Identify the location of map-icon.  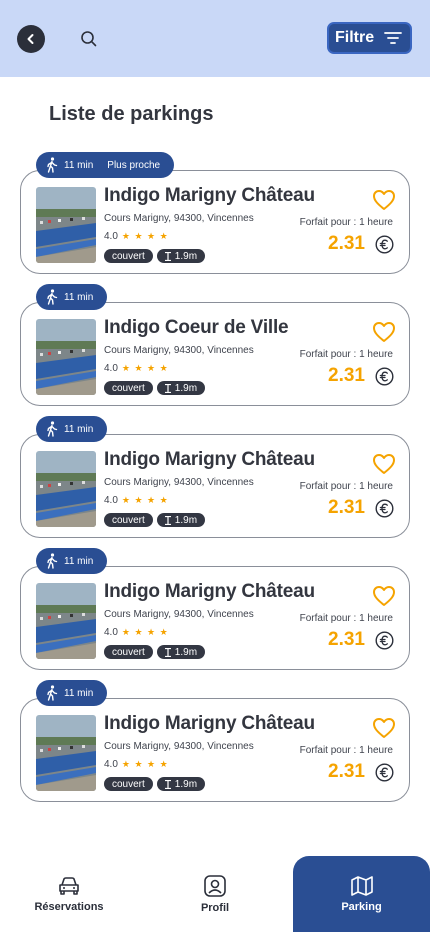
(361, 886).